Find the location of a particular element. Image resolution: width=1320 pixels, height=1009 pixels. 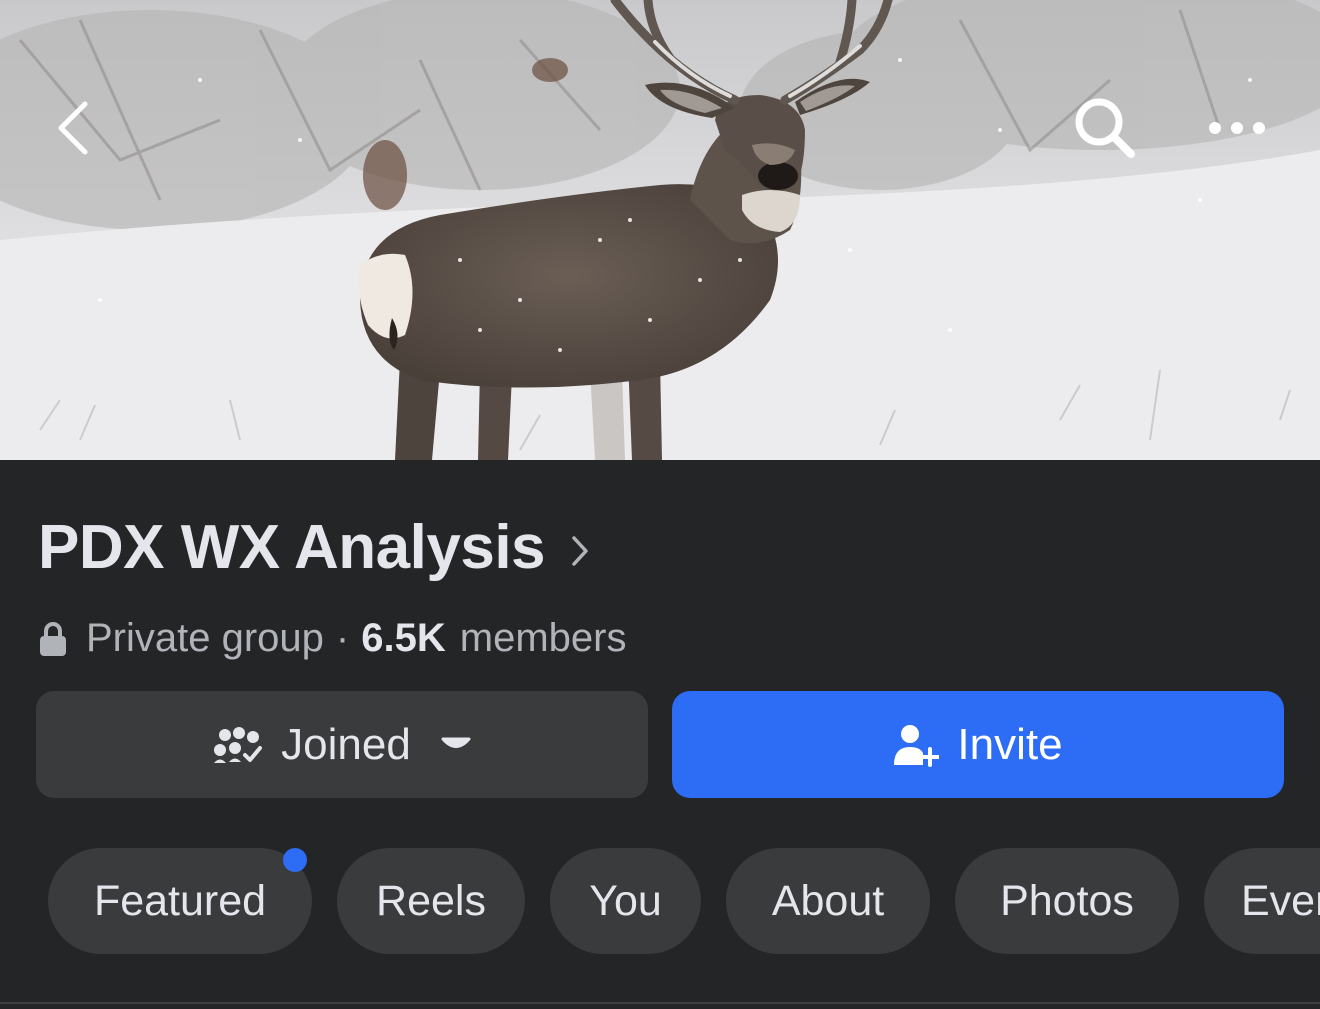

add-person-icon is located at coordinates (916, 745).